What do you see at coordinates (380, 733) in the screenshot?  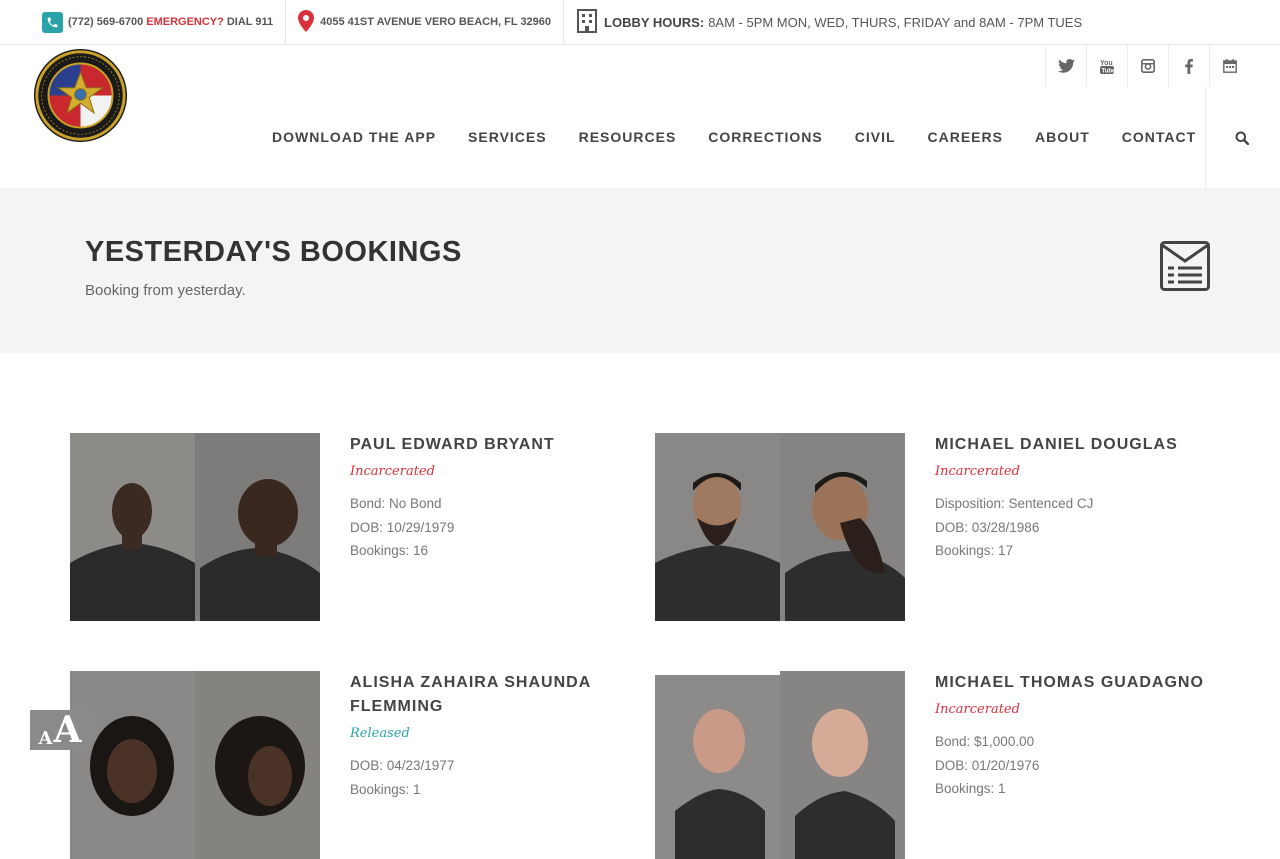 I see `inmate-status: Released` at bounding box center [380, 733].